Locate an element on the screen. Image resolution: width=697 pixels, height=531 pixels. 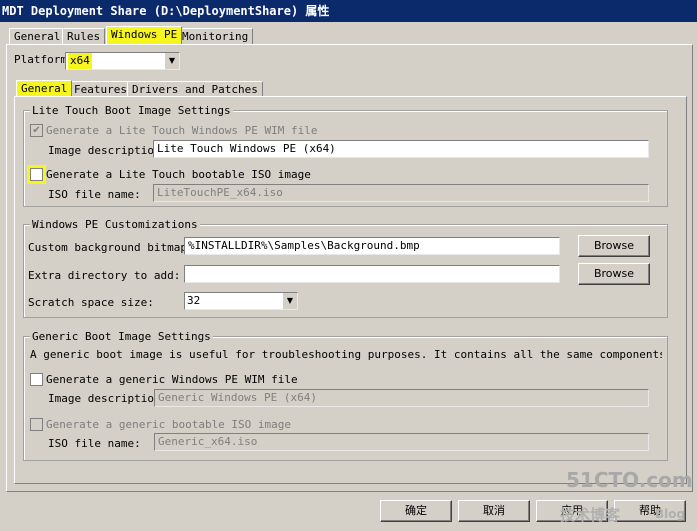
extra-directory-label: Extra directory to add: is located at coordinates (104, 275).